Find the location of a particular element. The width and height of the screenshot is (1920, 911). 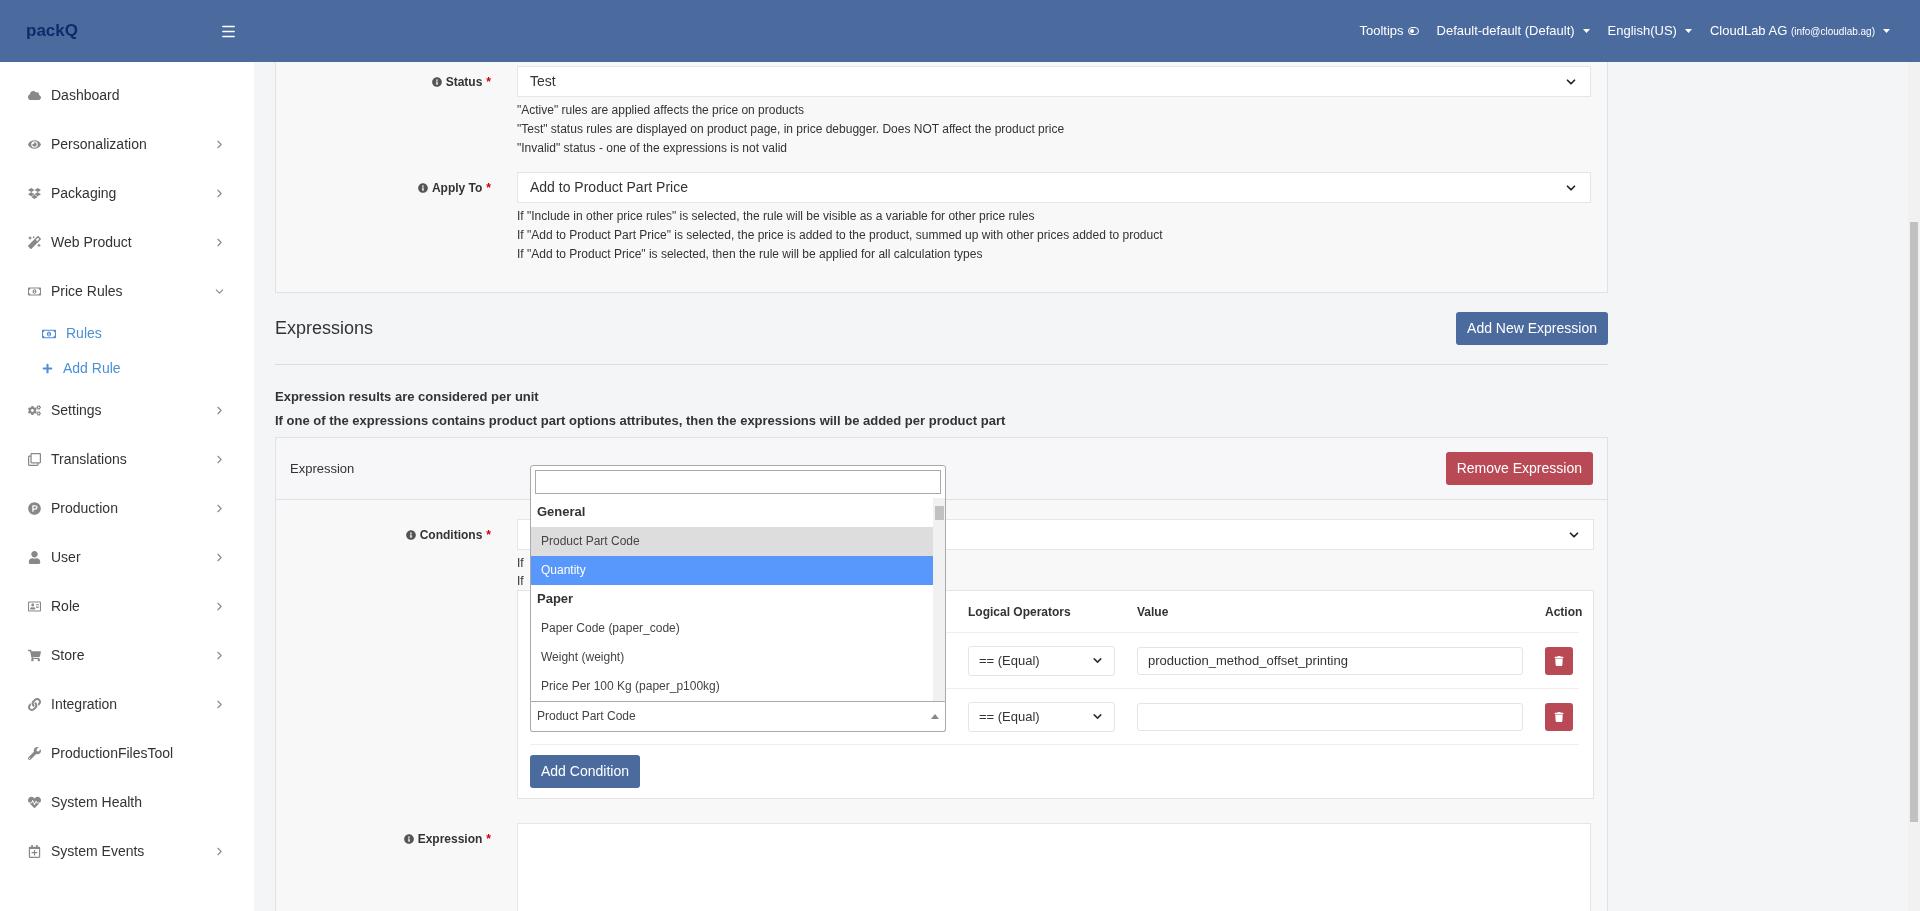

banknote-icon is located at coordinates (34, 291).